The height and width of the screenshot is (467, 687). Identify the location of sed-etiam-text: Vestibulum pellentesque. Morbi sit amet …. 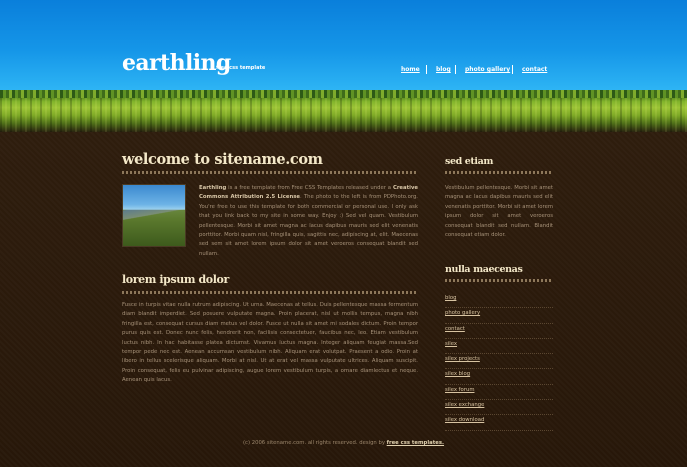
(499, 212).